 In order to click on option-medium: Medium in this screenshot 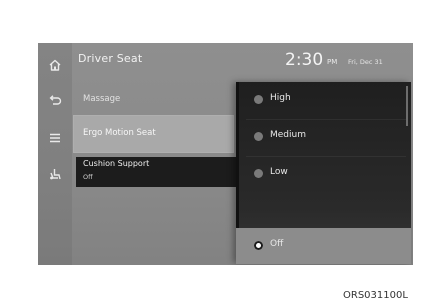, I will do `click(323, 137)`.